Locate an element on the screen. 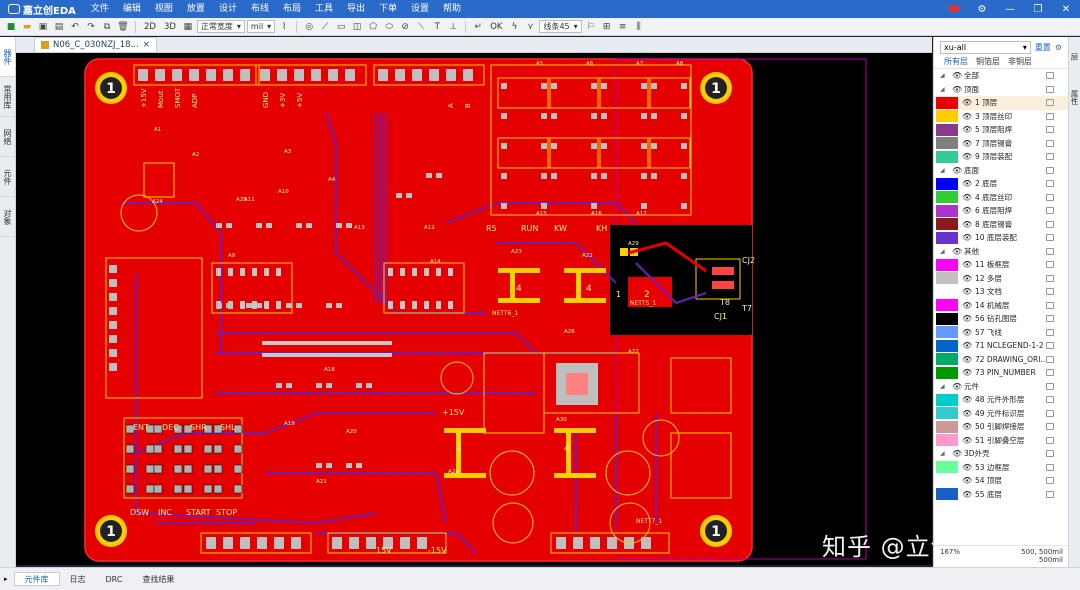 Image resolution: width=1080 pixels, height=590 pixels. reset-button: 重置 is located at coordinates (1043, 47).